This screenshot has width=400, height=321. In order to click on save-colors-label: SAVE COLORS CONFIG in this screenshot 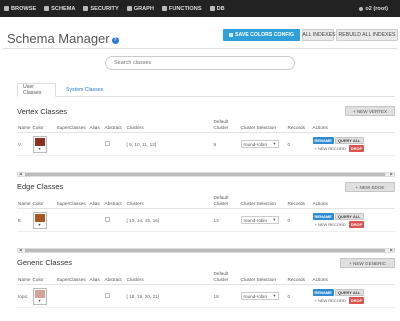, I will do `click(264, 35)`.